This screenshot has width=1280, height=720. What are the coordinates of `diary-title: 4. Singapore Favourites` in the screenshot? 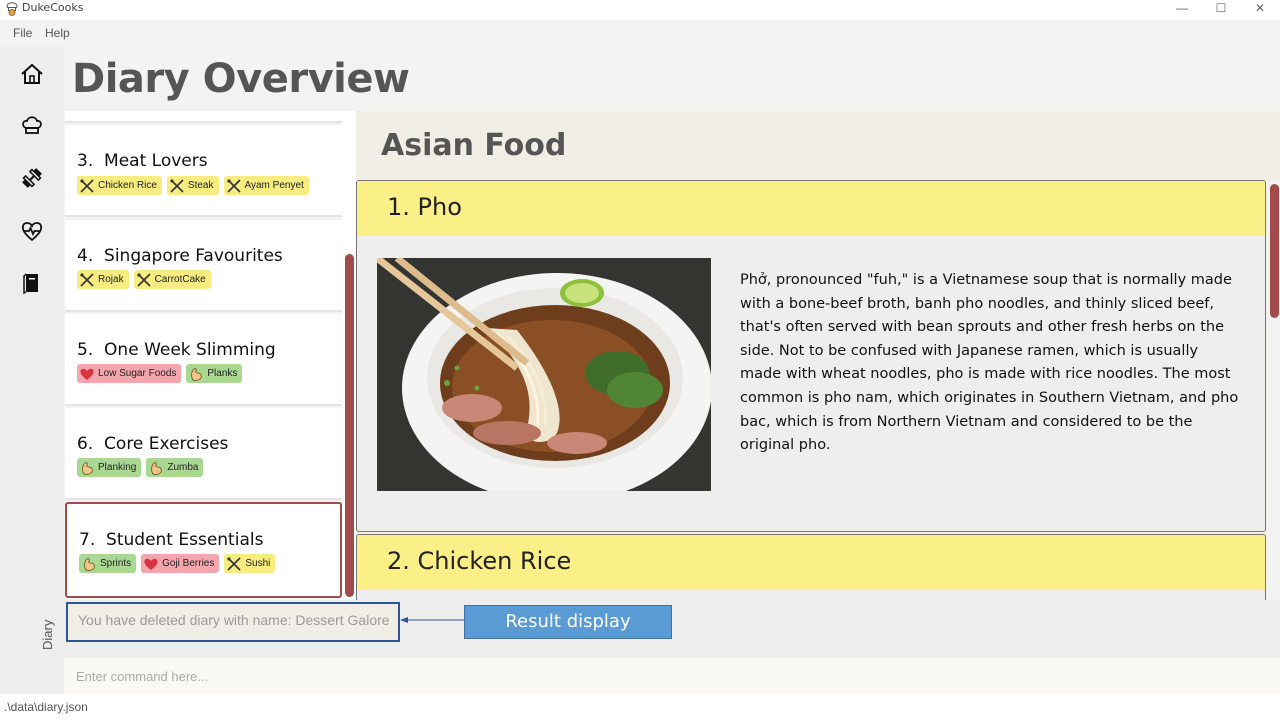 It's located at (180, 256).